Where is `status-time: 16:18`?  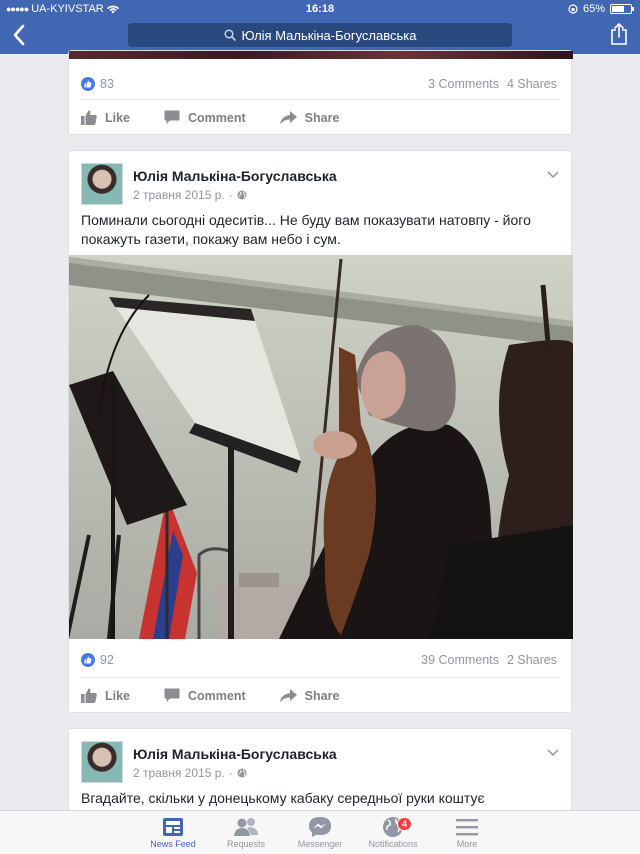
status-time: 16:18 is located at coordinates (320, 9).